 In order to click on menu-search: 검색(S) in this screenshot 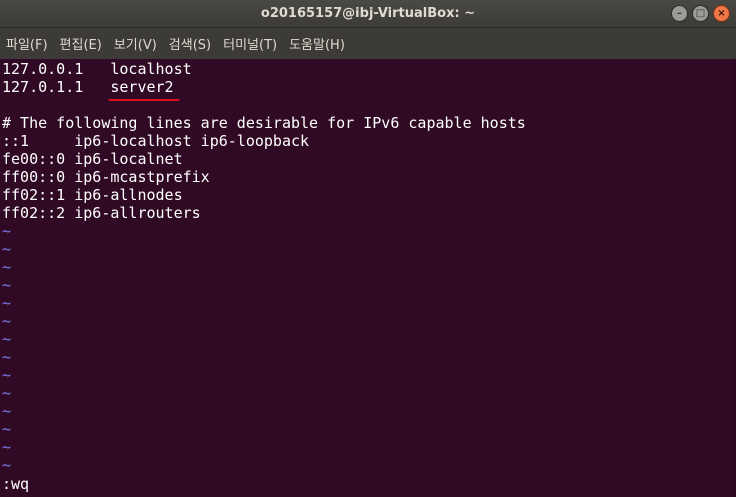, I will do `click(190, 43)`.